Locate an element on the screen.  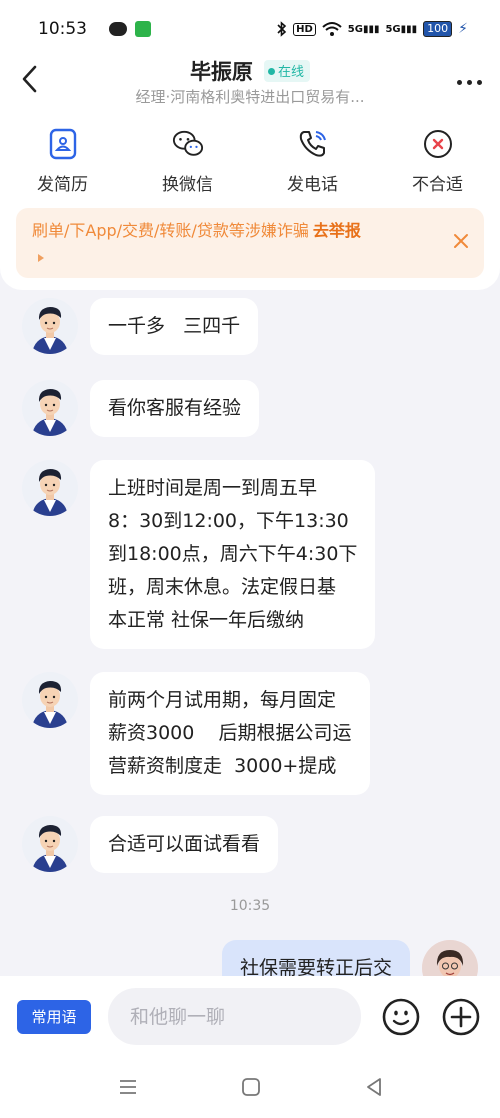
message-bubble: 社保需要转正后交 is located at coordinates (315, 958).